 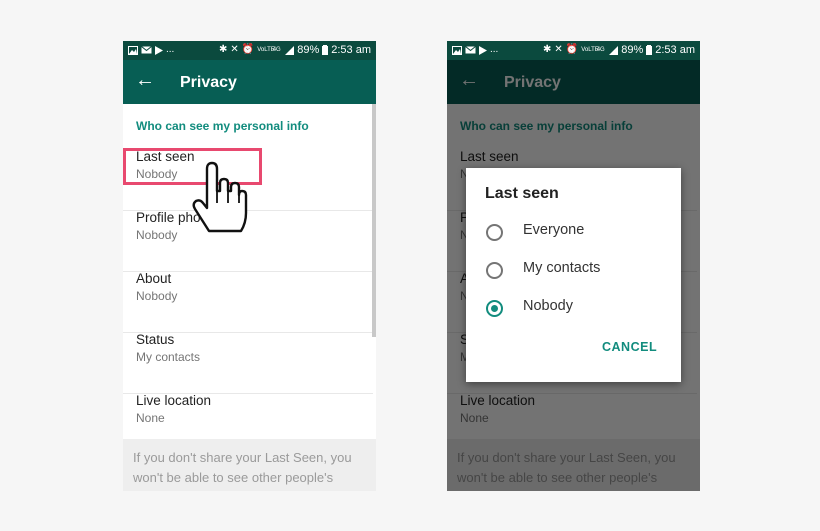 What do you see at coordinates (208, 82) in the screenshot?
I see `page-title: Privacy` at bounding box center [208, 82].